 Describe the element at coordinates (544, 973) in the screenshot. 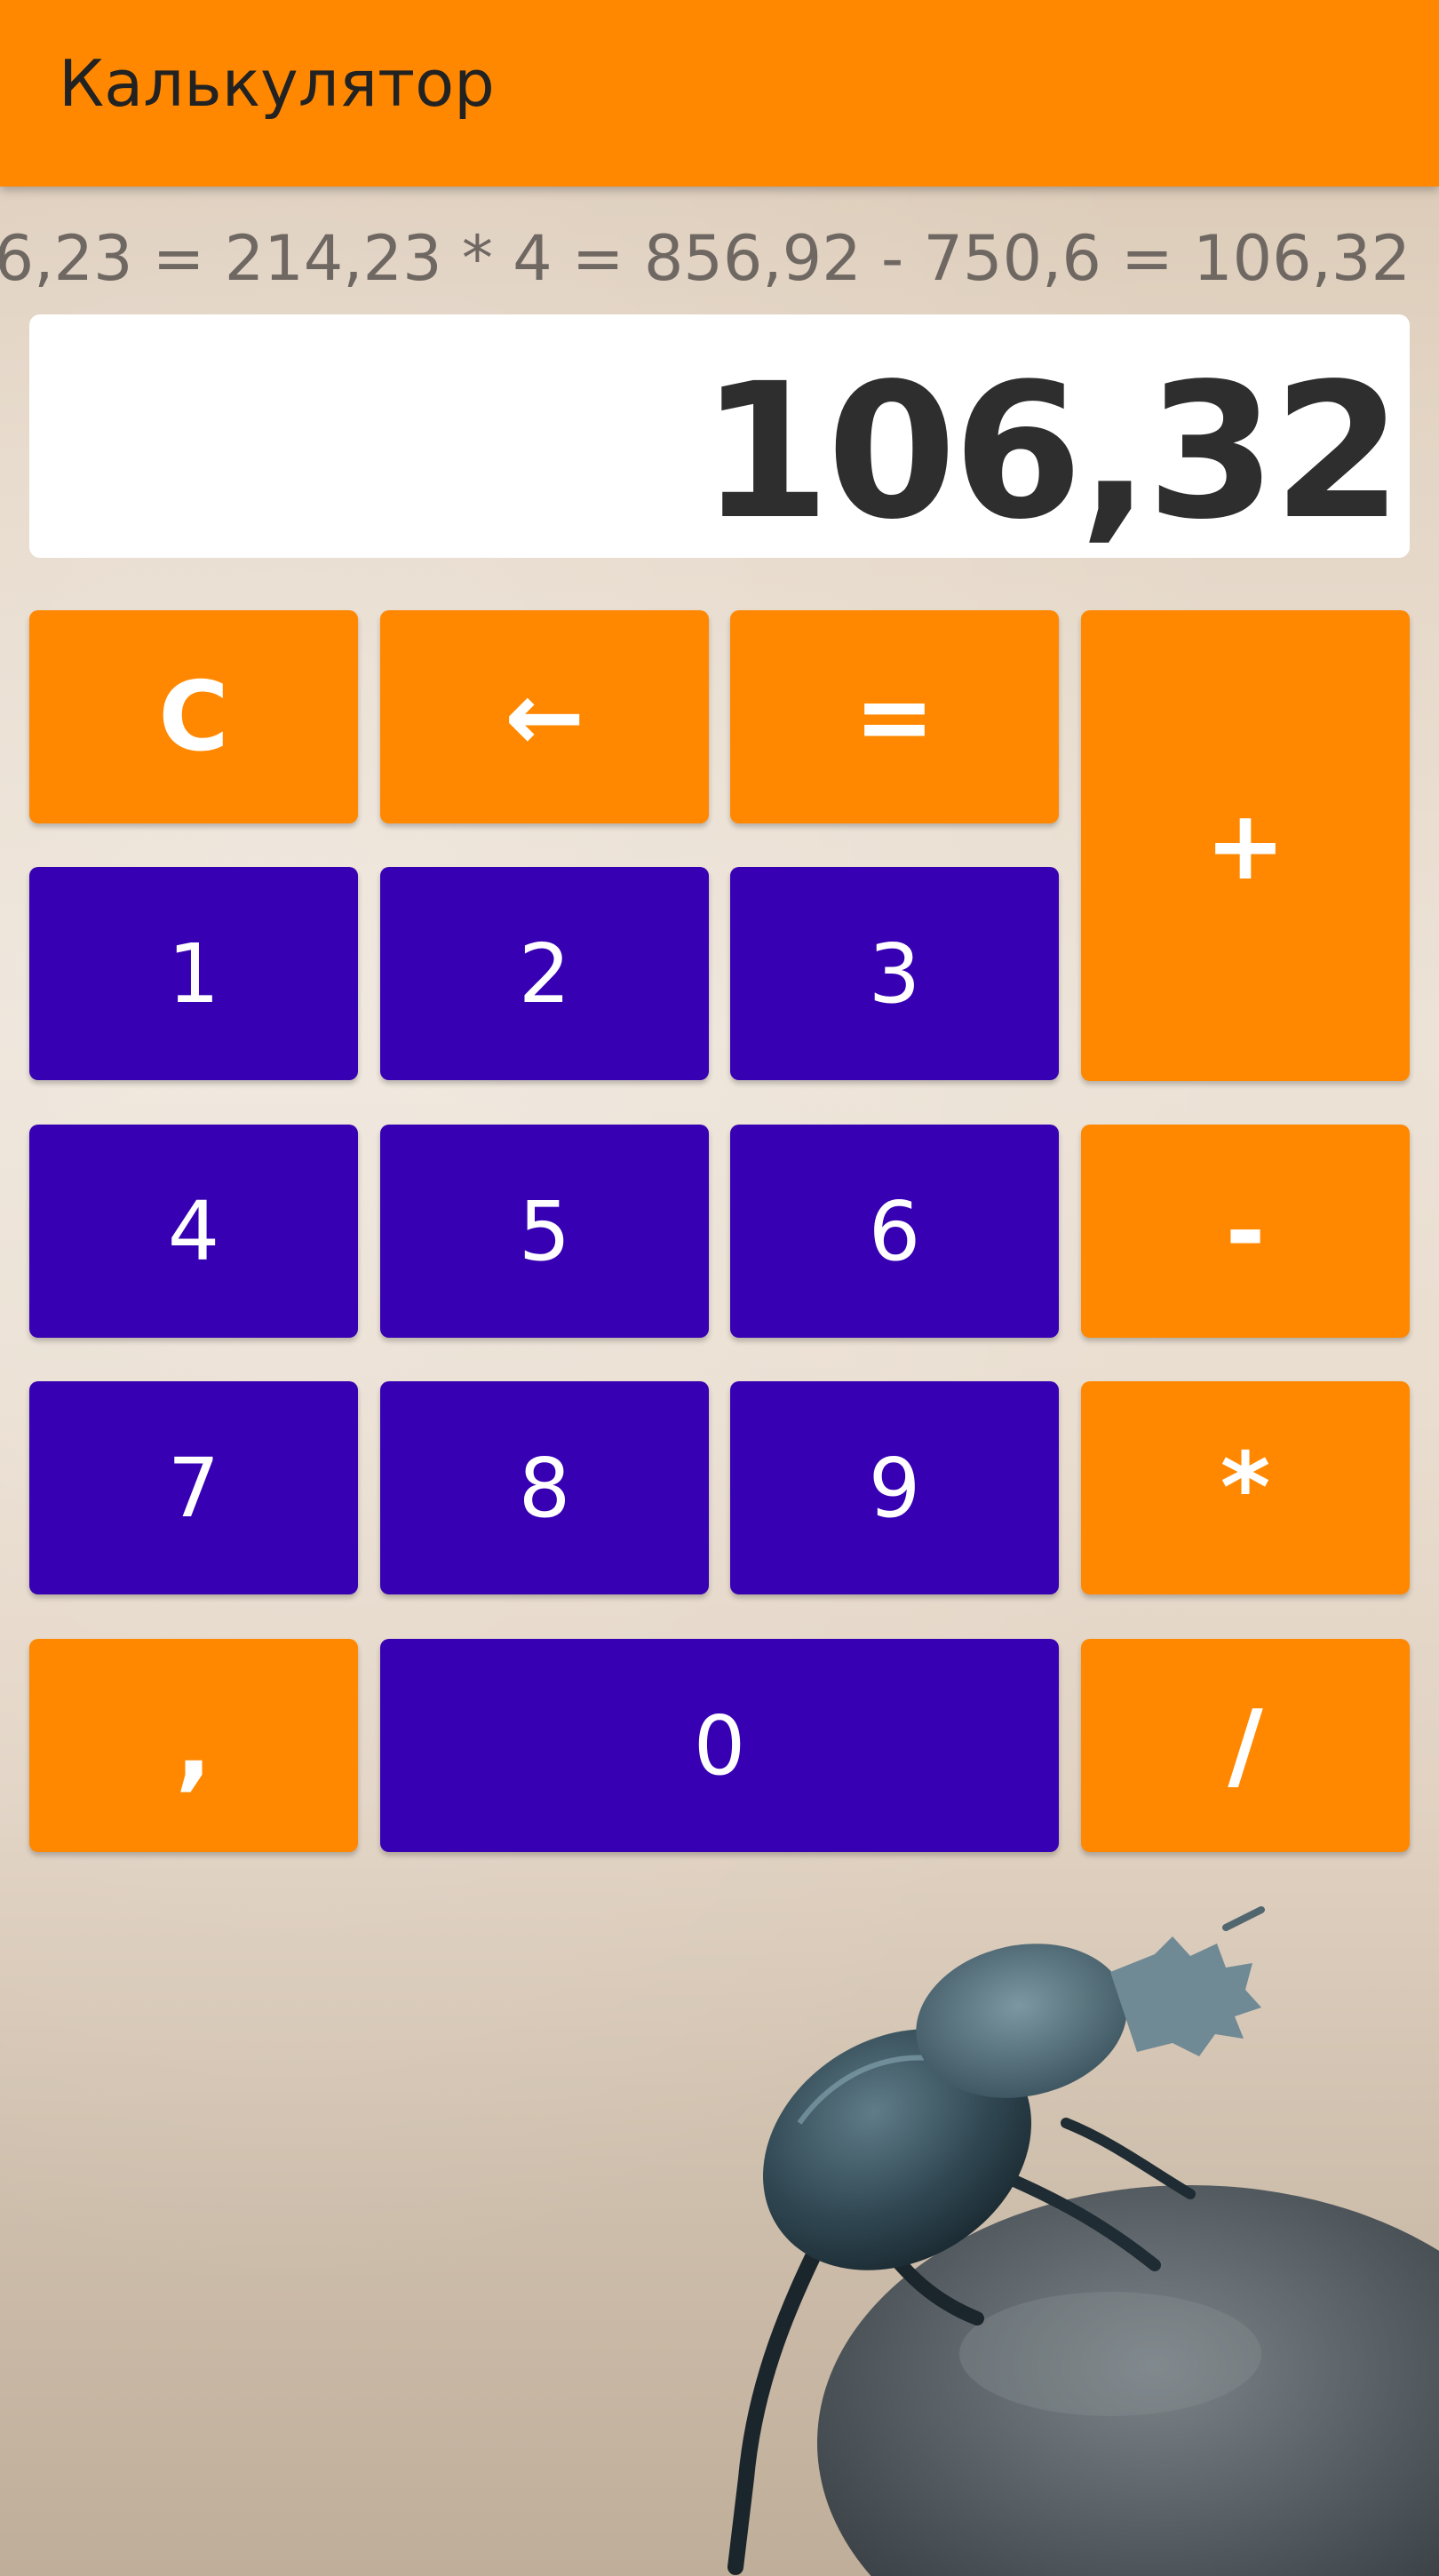

I see `digit-2-button: 2` at that location.